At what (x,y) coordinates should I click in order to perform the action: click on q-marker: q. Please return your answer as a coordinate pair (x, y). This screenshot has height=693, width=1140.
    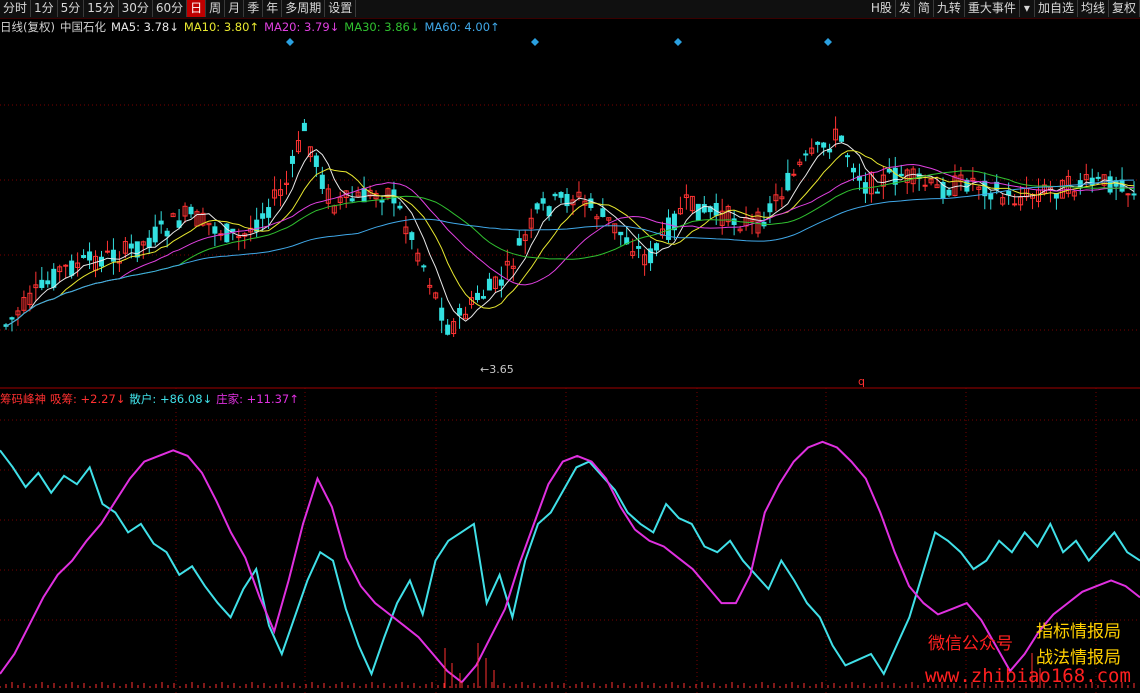
    Looking at the image, I should click on (861, 381).